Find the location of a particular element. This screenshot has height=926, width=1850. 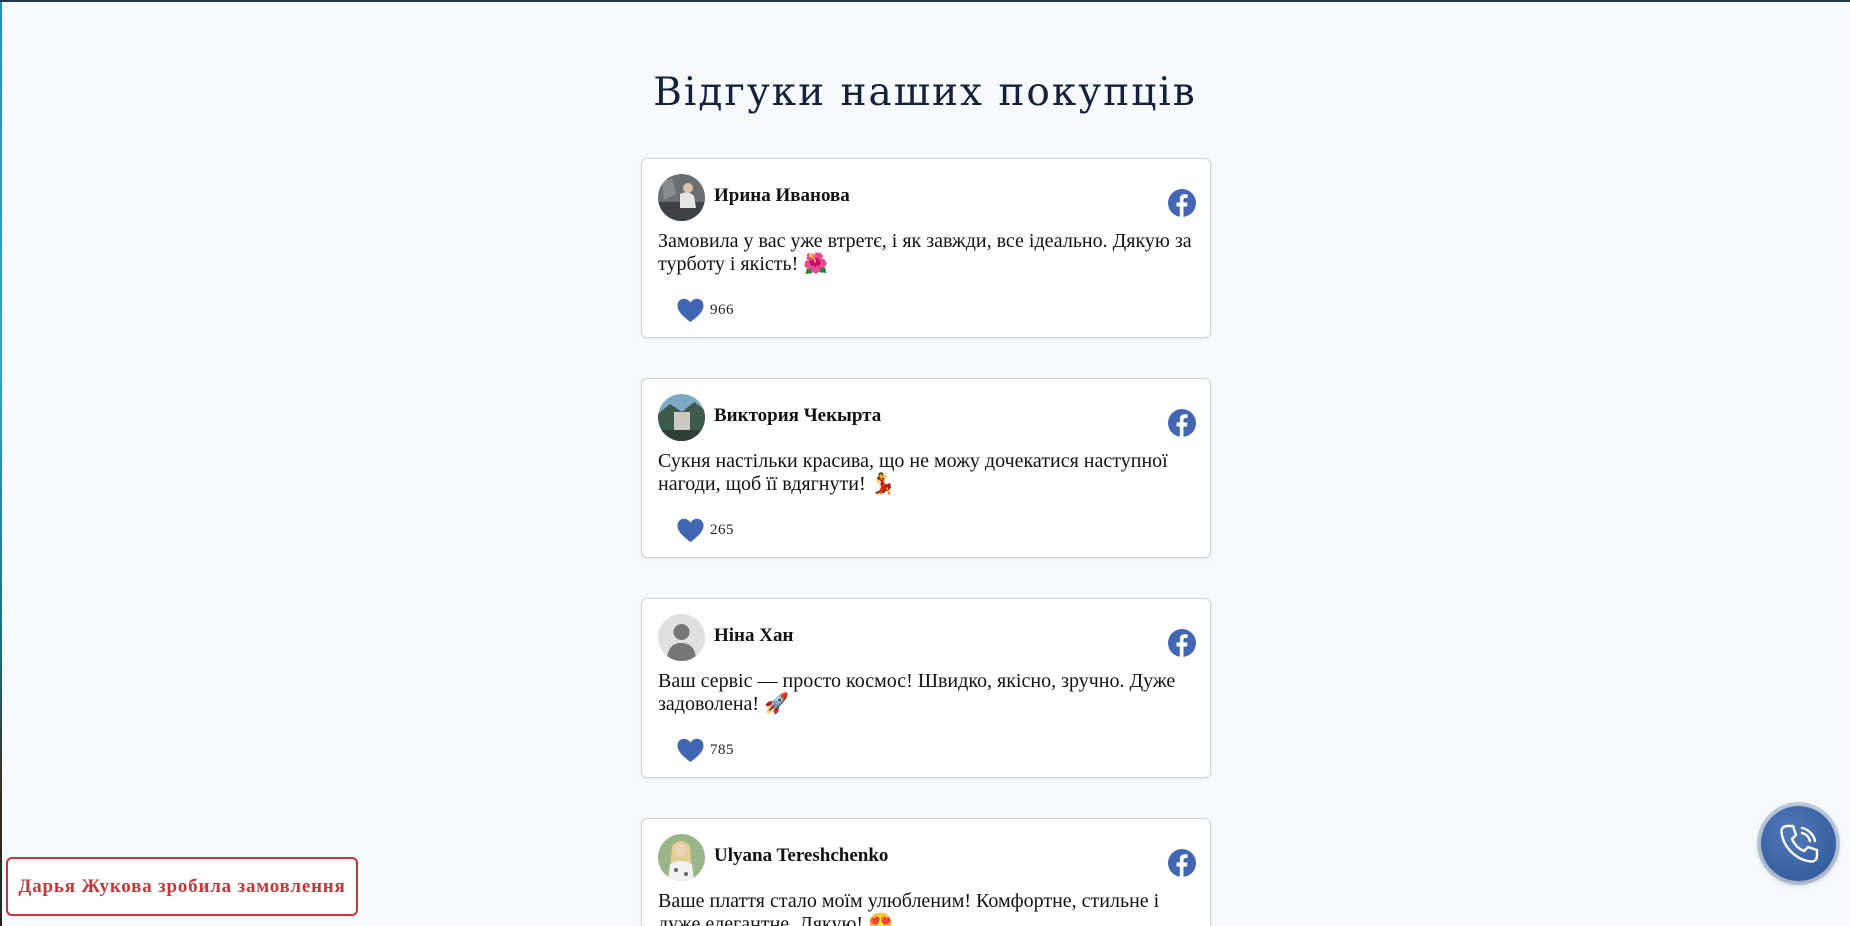

page-title: Відгуки наших покупців is located at coordinates (925, 92).